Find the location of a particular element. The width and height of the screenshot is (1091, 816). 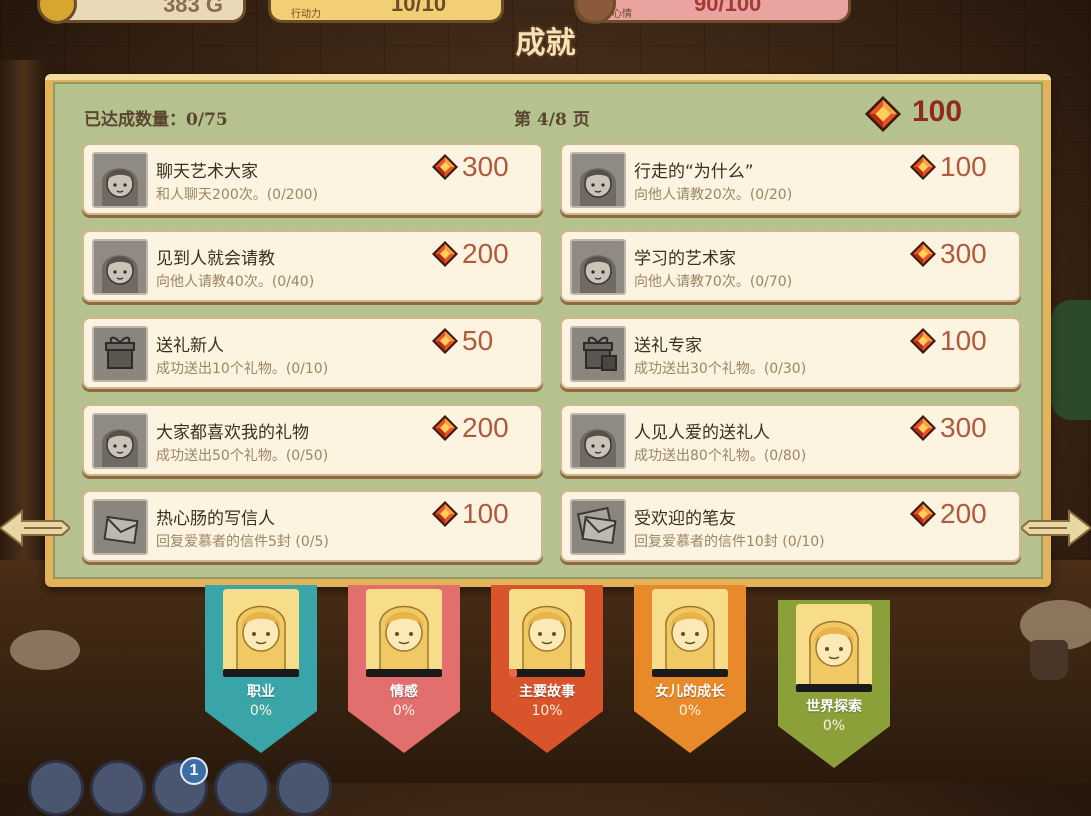

achievement-name: 见到人就会请教 is located at coordinates (215, 259).